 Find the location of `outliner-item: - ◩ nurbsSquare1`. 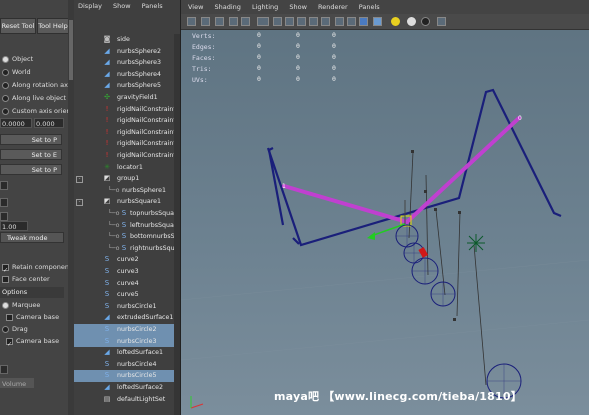

outliner-item: - ◩ nurbsSquare1 is located at coordinates (124, 202).